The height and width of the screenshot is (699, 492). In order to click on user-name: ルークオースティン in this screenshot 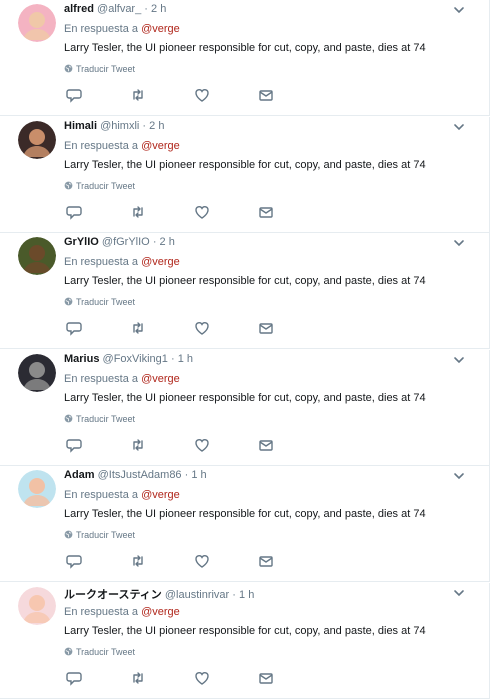, I will do `click(113, 595)`.